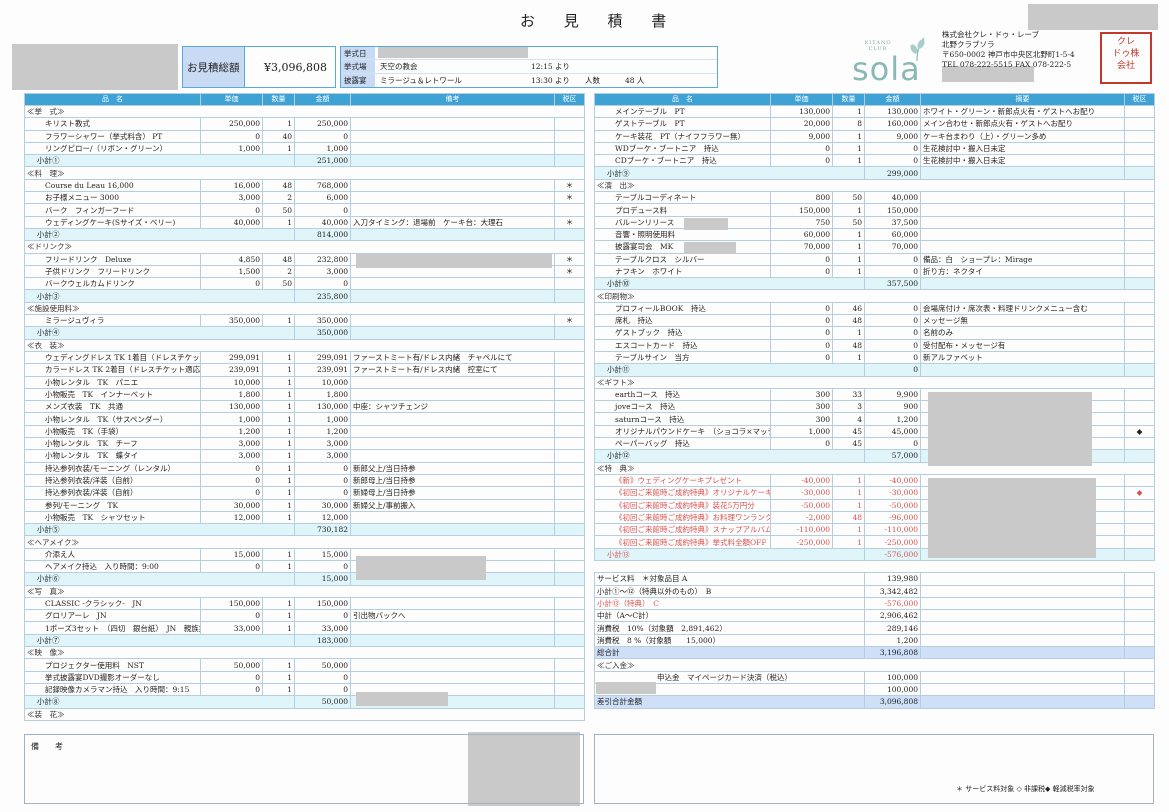 This screenshot has width=1169, height=812. What do you see at coordinates (710, 248) in the screenshot?
I see `redacted-mc` at bounding box center [710, 248].